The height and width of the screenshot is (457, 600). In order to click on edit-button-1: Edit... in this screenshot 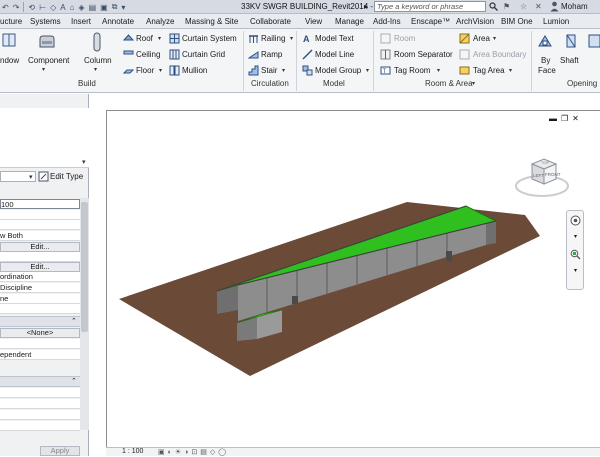, I will do `click(40, 247)`.